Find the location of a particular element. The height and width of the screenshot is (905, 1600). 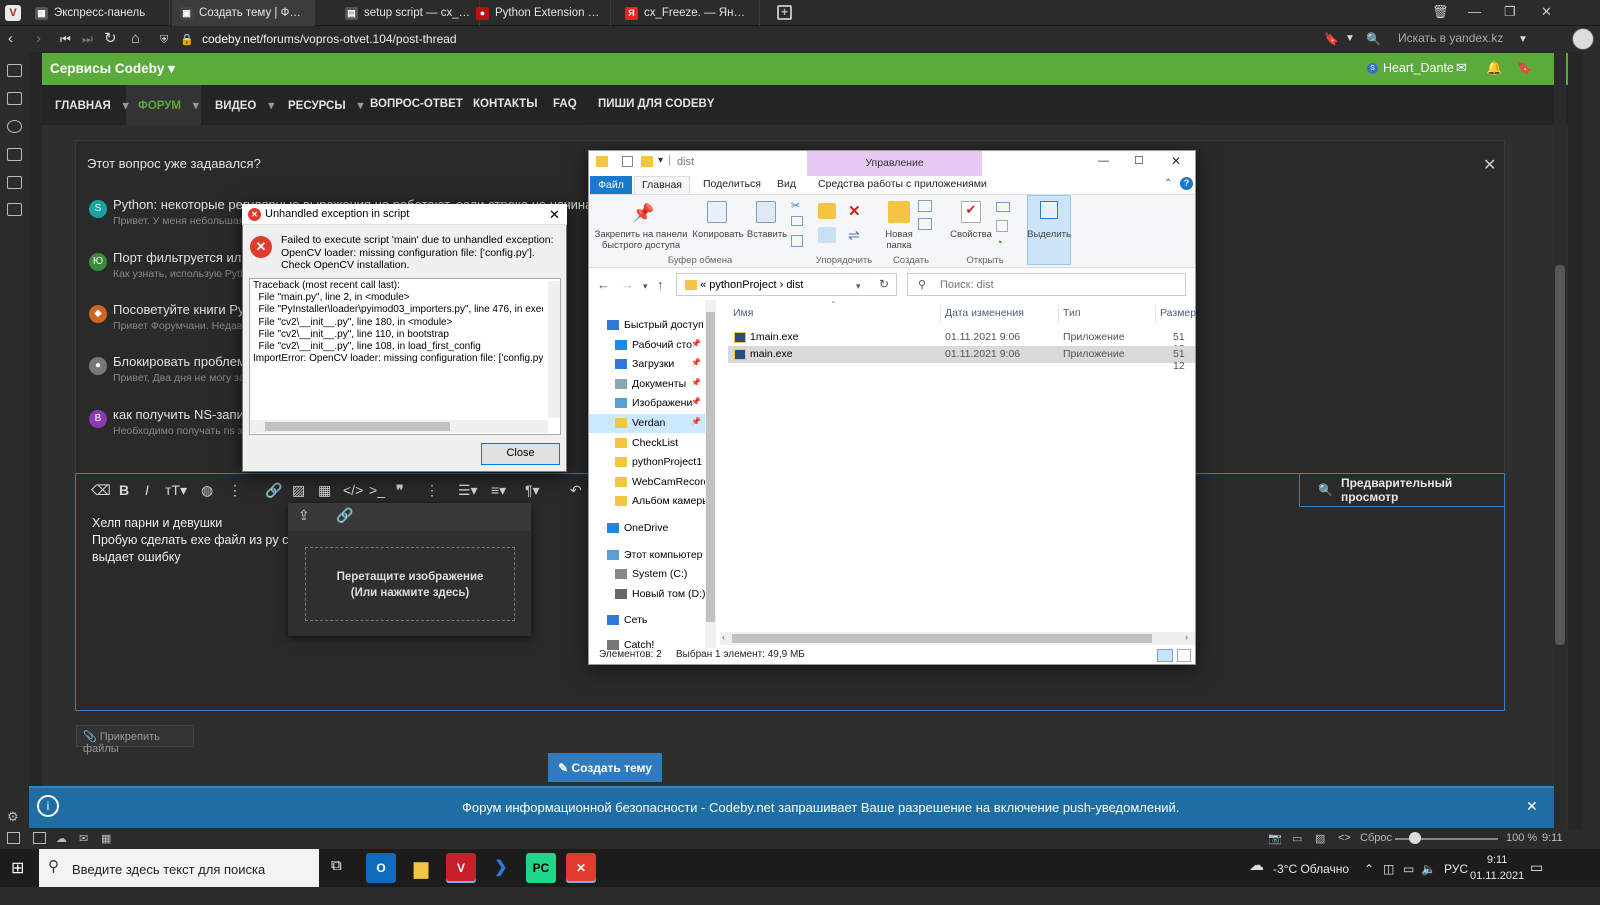

path-segment: pythonProject is located at coordinates (742, 285).